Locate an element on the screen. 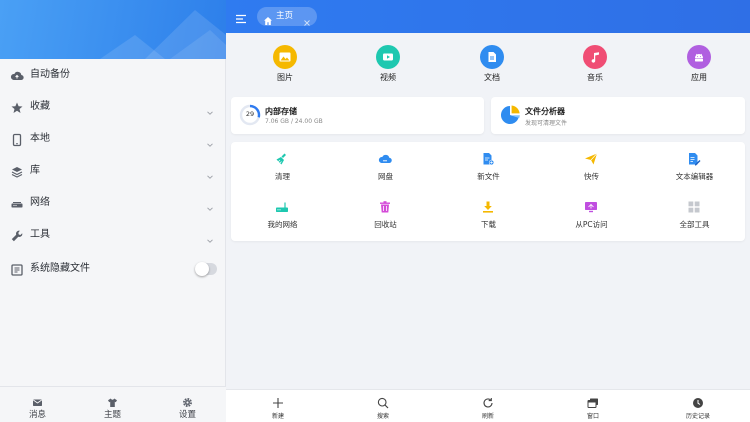  sidebar-item-label: 网络 is located at coordinates (40, 202).